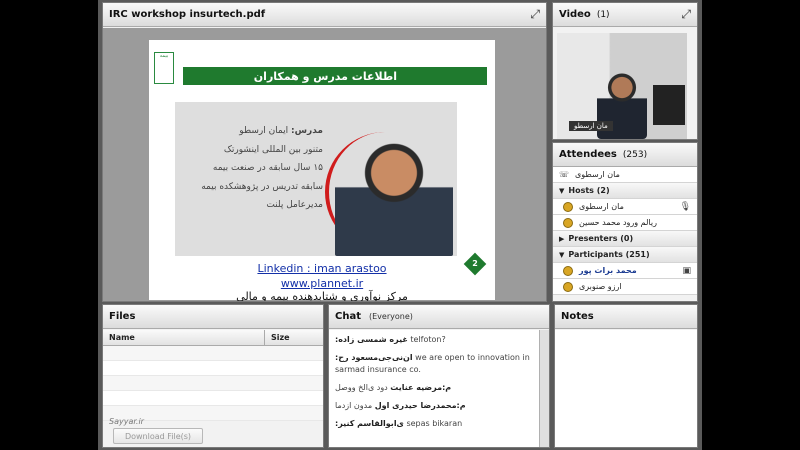  I want to click on chat-scope: (Everyone), so click(391, 316).